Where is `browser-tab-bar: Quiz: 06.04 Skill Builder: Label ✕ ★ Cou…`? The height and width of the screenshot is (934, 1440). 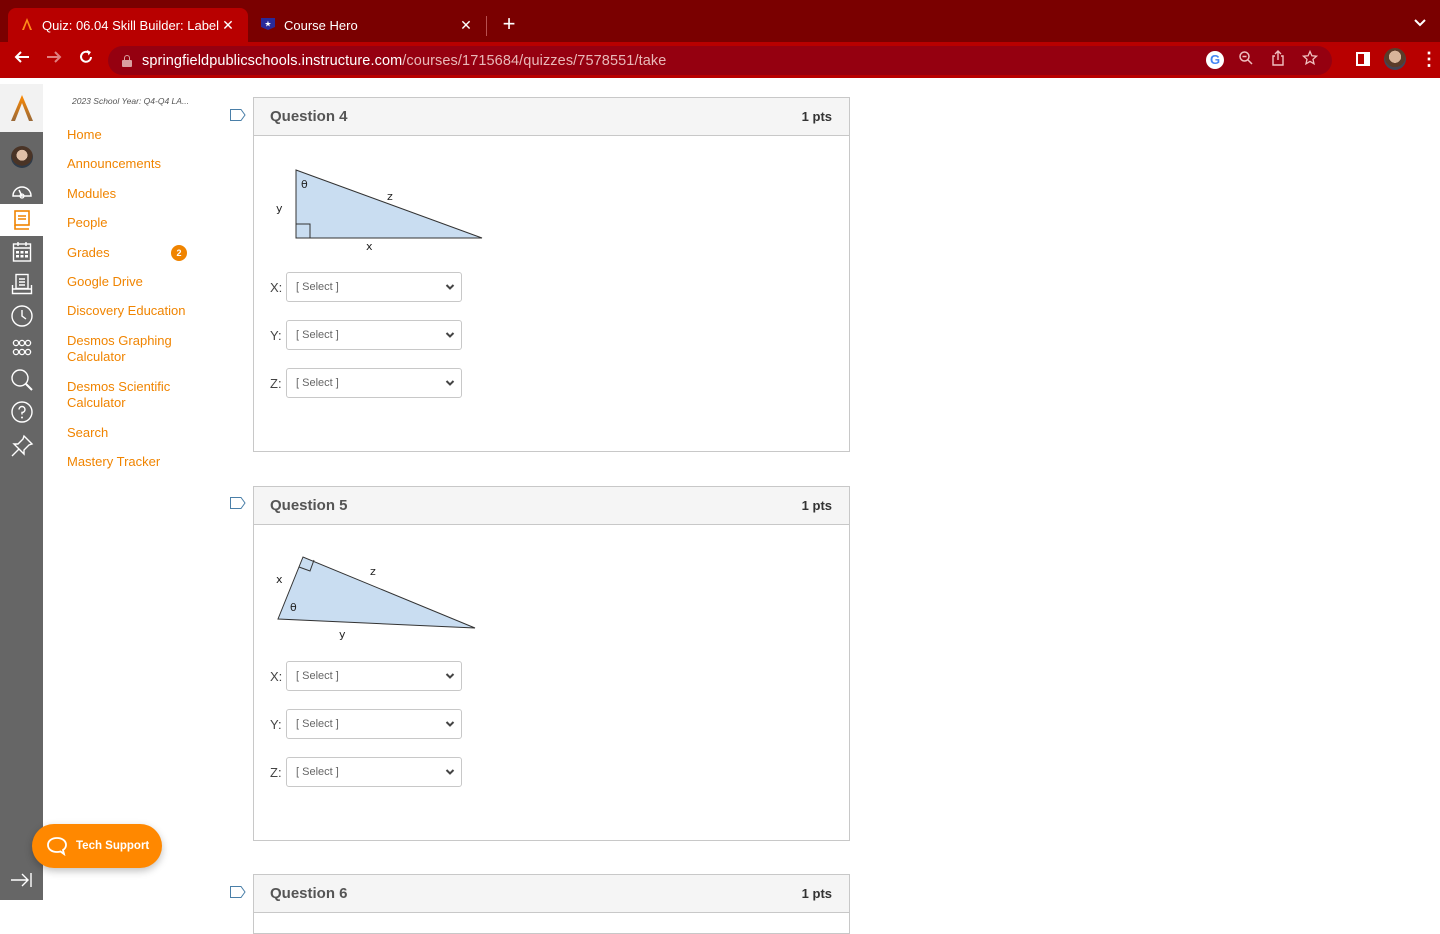 browser-tab-bar: Quiz: 06.04 Skill Builder: Label ✕ ★ Cou… is located at coordinates (720, 21).